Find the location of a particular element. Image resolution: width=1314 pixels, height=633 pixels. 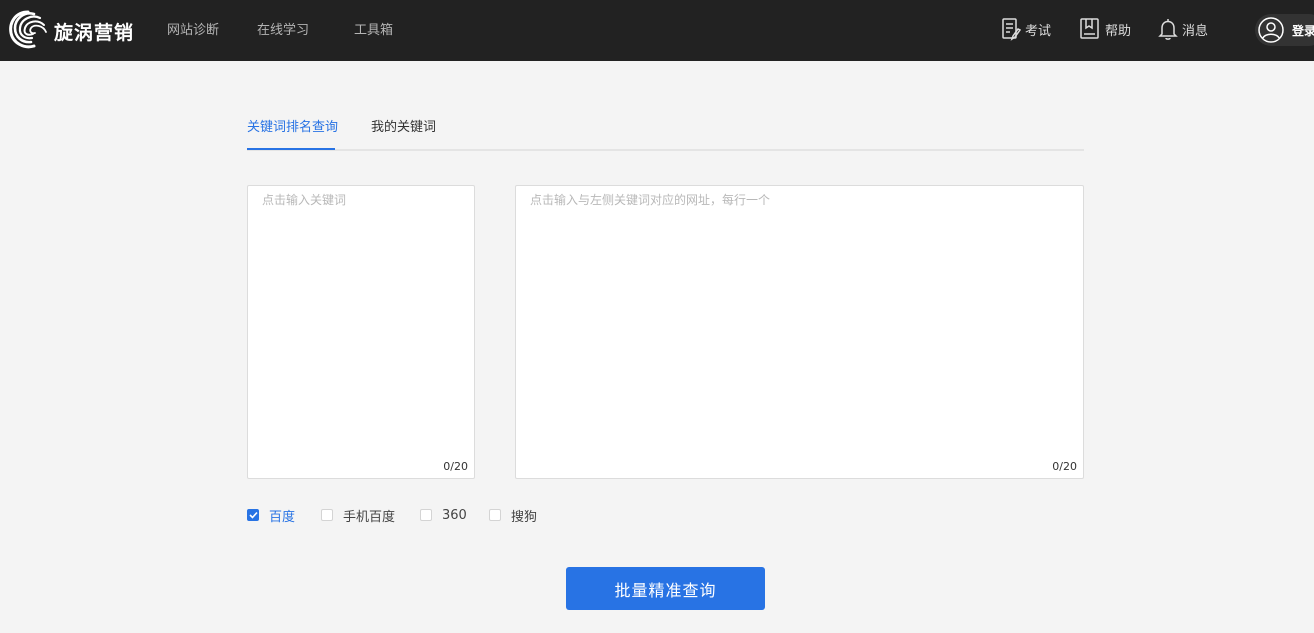

keywords-input is located at coordinates (361, 332).